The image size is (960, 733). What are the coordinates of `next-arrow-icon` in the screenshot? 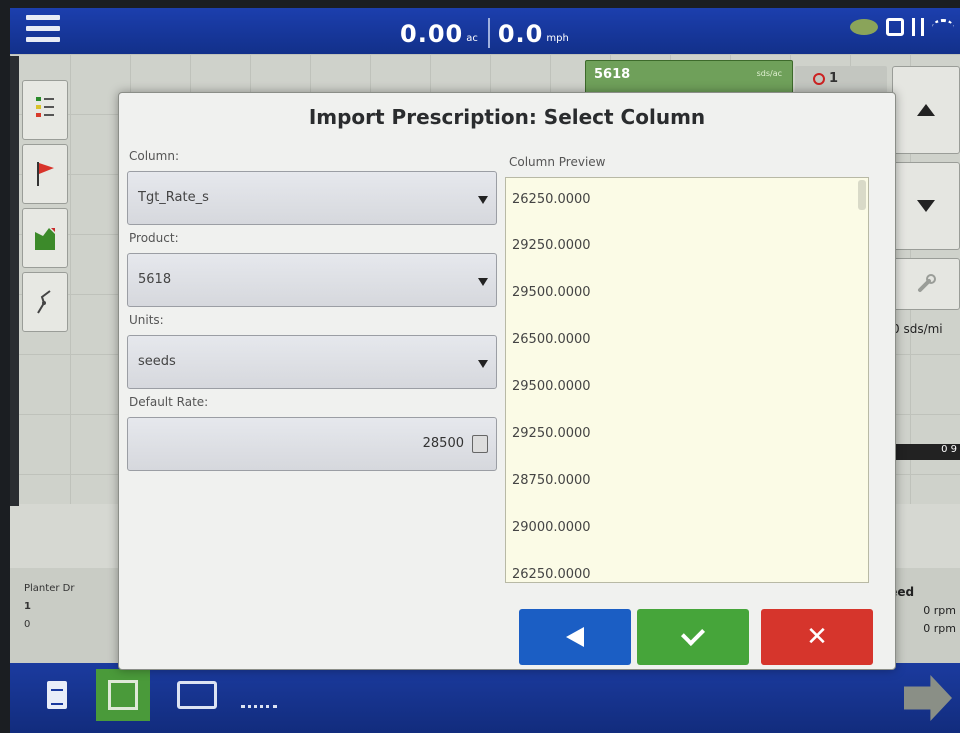 It's located at (928, 698).